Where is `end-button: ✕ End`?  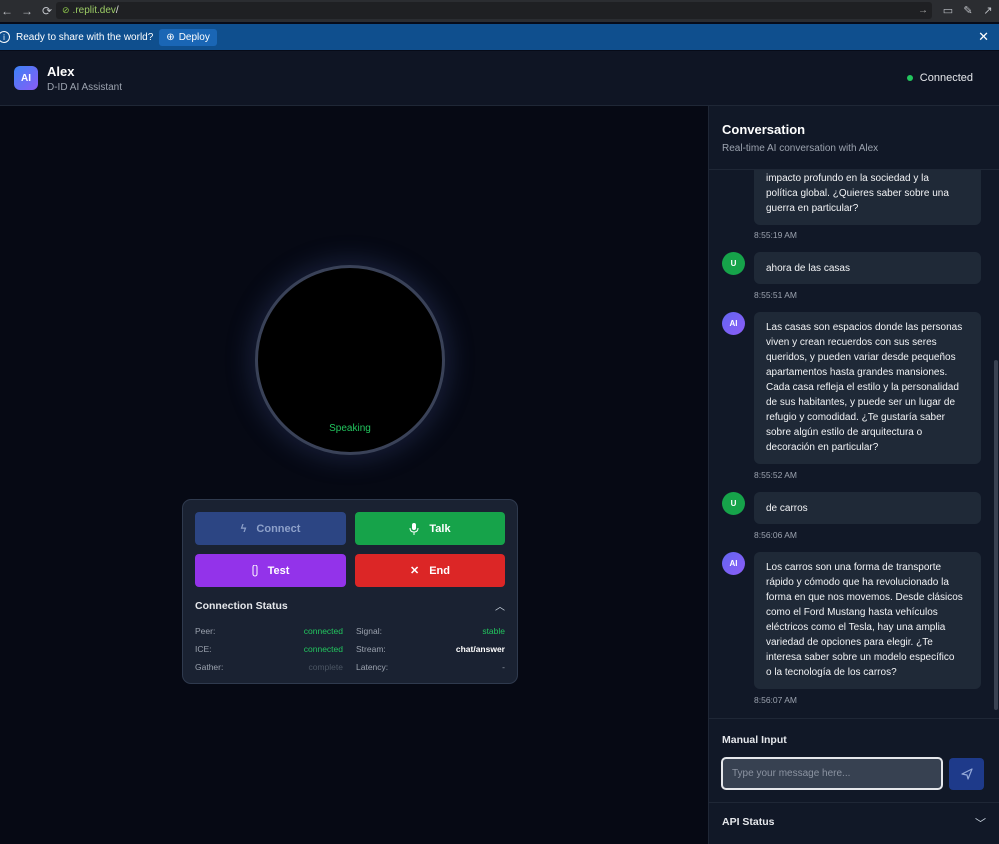
end-button: ✕ End is located at coordinates (430, 570).